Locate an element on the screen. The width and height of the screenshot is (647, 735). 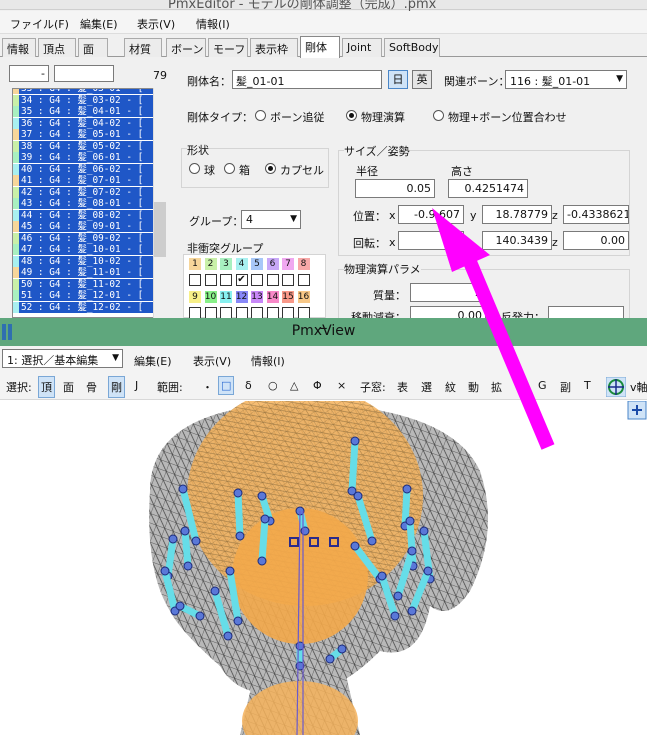
menu-info: 情報(I) is located at coordinates (213, 24).